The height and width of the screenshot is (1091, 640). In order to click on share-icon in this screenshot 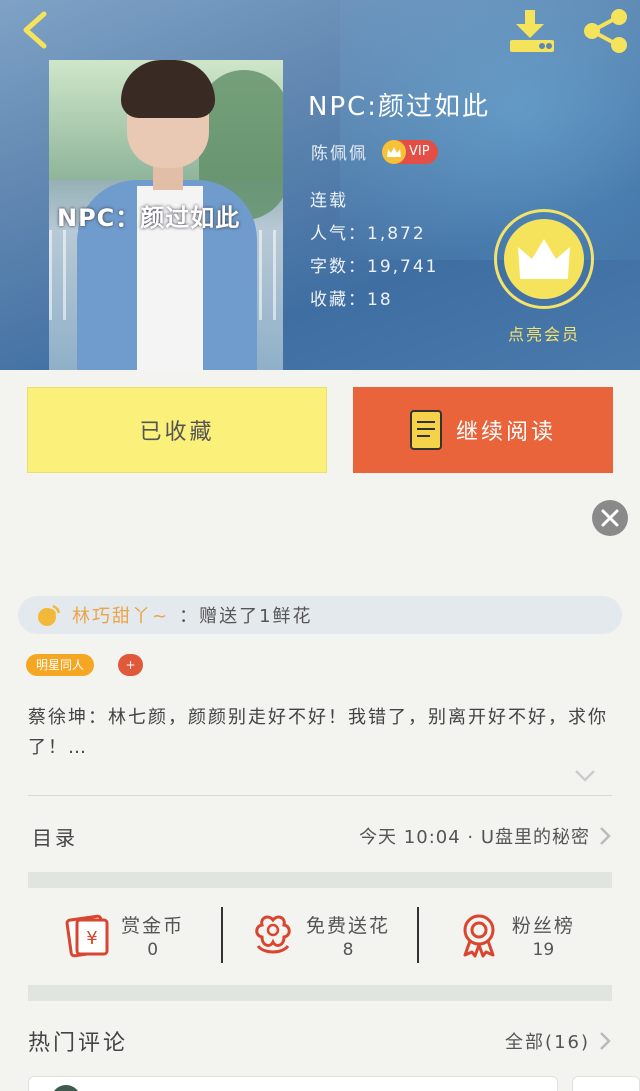, I will do `click(605, 31)`.